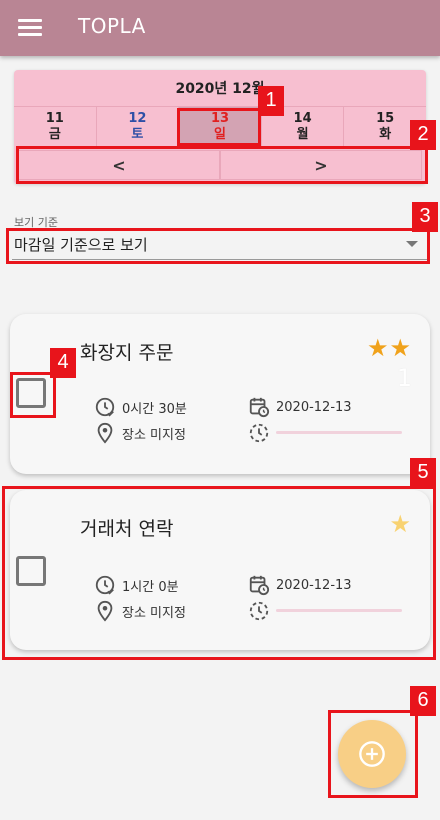  Describe the element at coordinates (30, 28) in the screenshot. I see `menu-icon` at that location.